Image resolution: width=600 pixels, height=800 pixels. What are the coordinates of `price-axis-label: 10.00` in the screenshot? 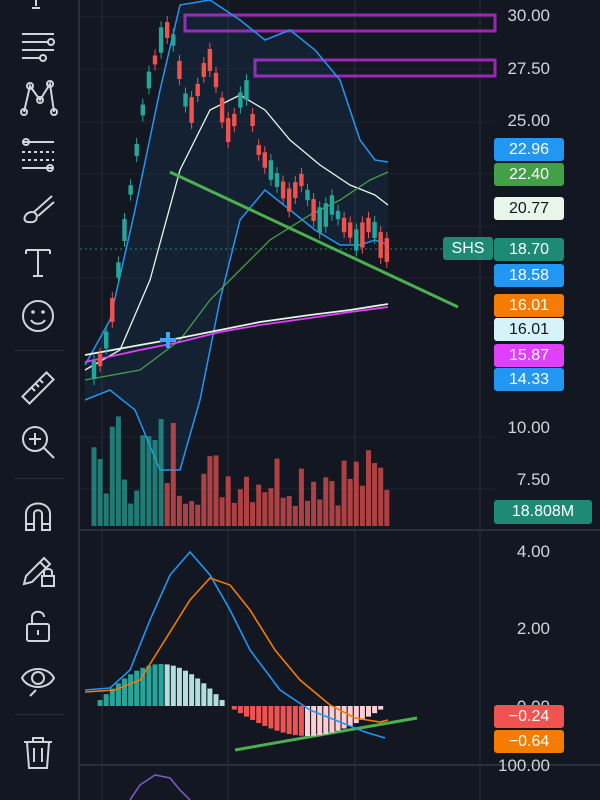 It's located at (528, 427).